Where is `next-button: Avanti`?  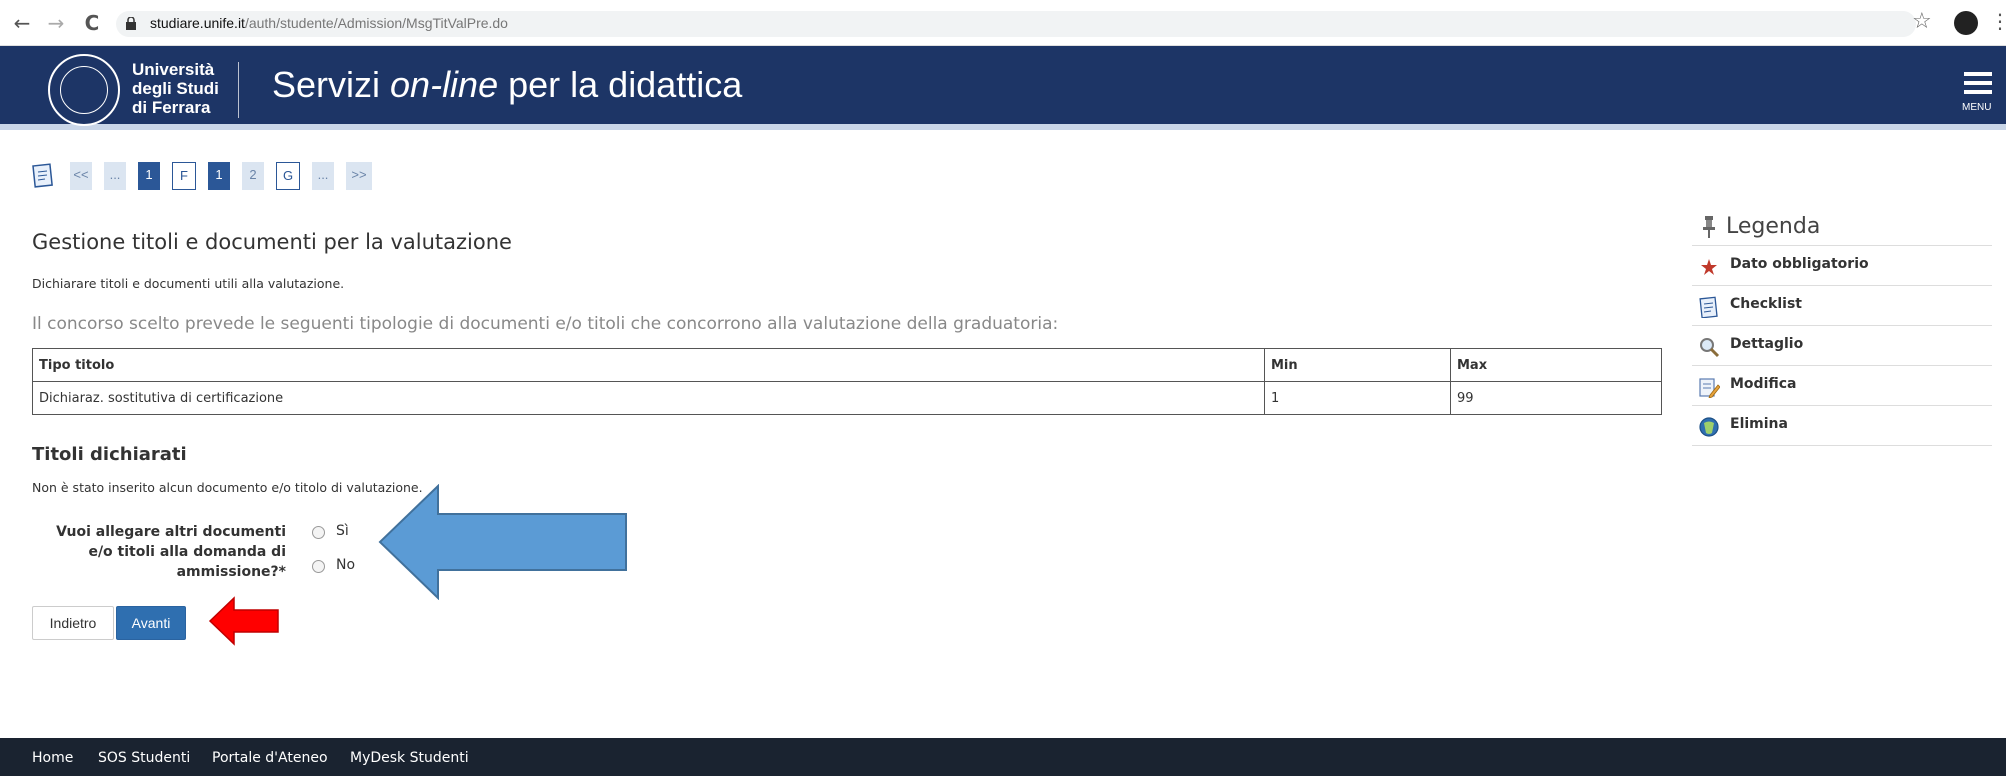
next-button: Avanti is located at coordinates (151, 623).